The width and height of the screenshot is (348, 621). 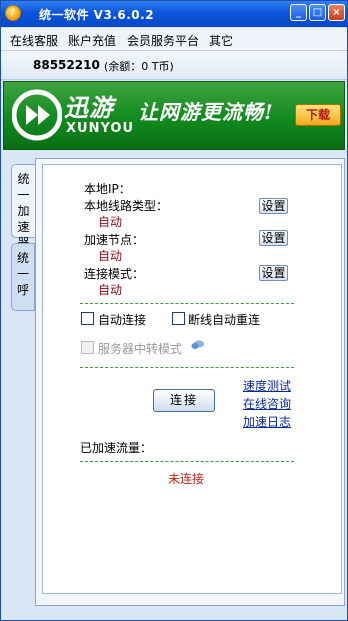 I want to click on bottom-strip, so click(x=174, y=614).